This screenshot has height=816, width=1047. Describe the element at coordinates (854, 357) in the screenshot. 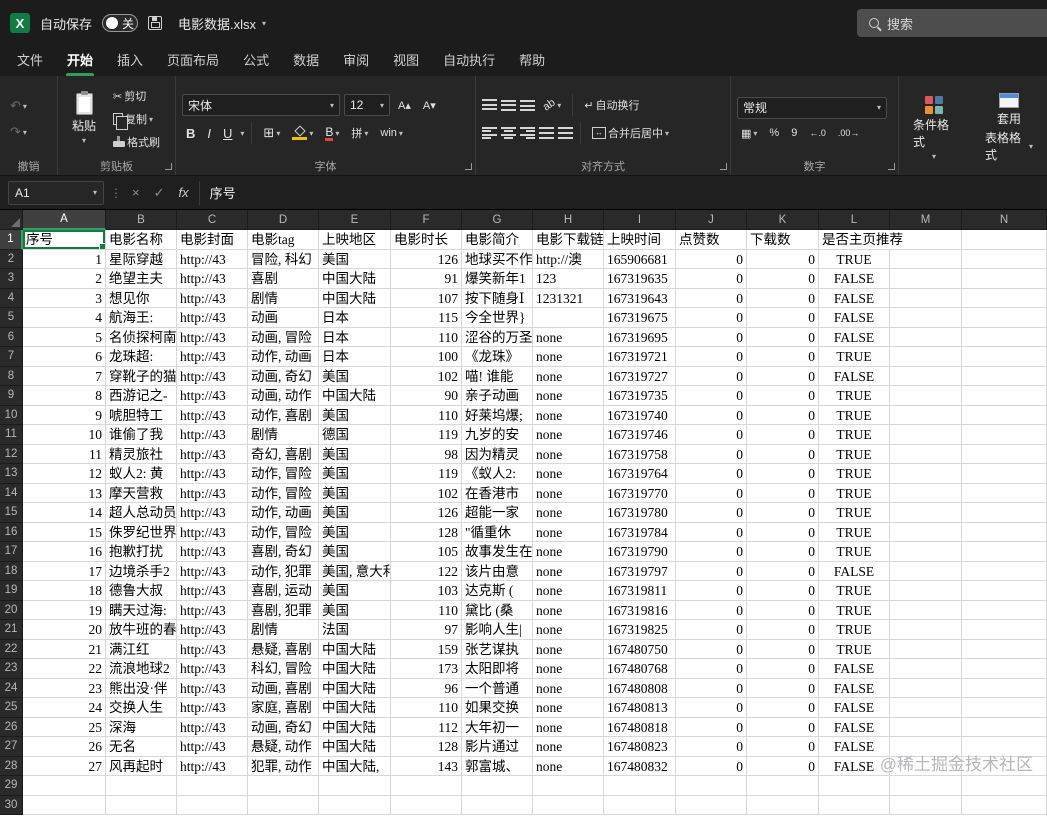

I see `cell-L7: TRUE` at that location.